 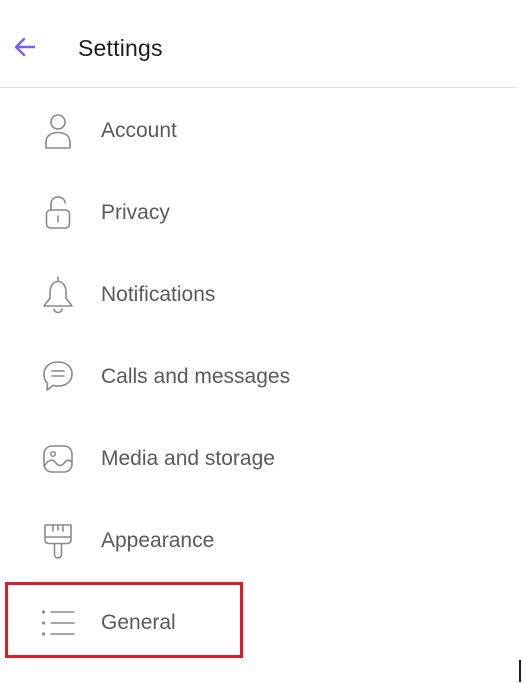 What do you see at coordinates (135, 212) in the screenshot?
I see `menu-item-label: Privacy` at bounding box center [135, 212].